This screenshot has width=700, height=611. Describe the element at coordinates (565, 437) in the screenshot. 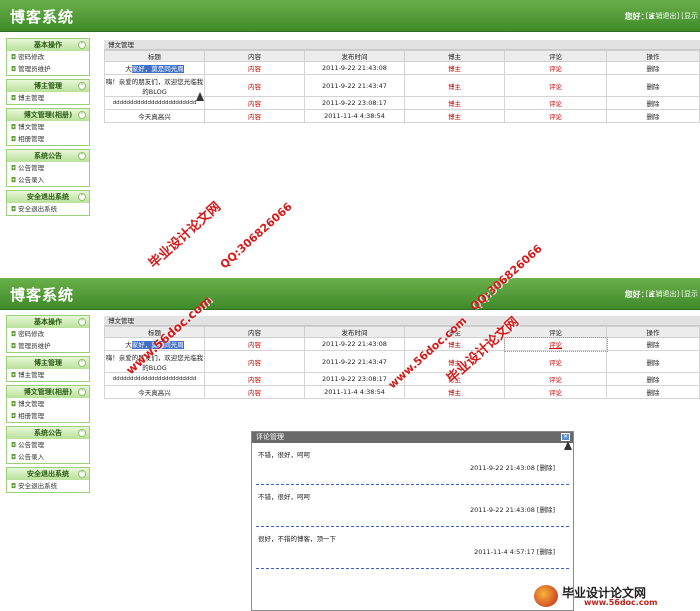

I see `close-icon: ✕` at that location.